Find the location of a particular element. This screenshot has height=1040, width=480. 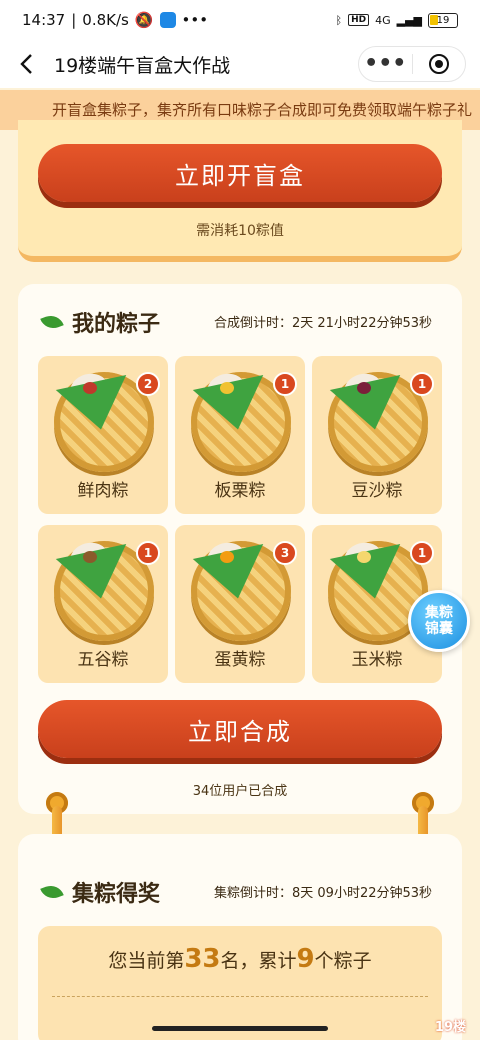

zongzi-tile: 1 五谷粽 is located at coordinates (103, 604).